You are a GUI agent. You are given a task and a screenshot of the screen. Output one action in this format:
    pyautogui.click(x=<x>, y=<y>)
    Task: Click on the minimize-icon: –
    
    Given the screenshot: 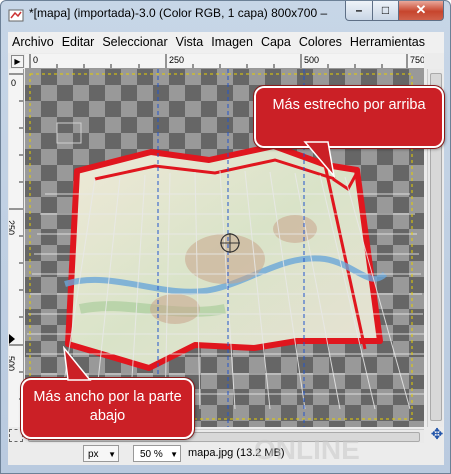 What is the action you would take?
    pyautogui.click(x=359, y=10)
    